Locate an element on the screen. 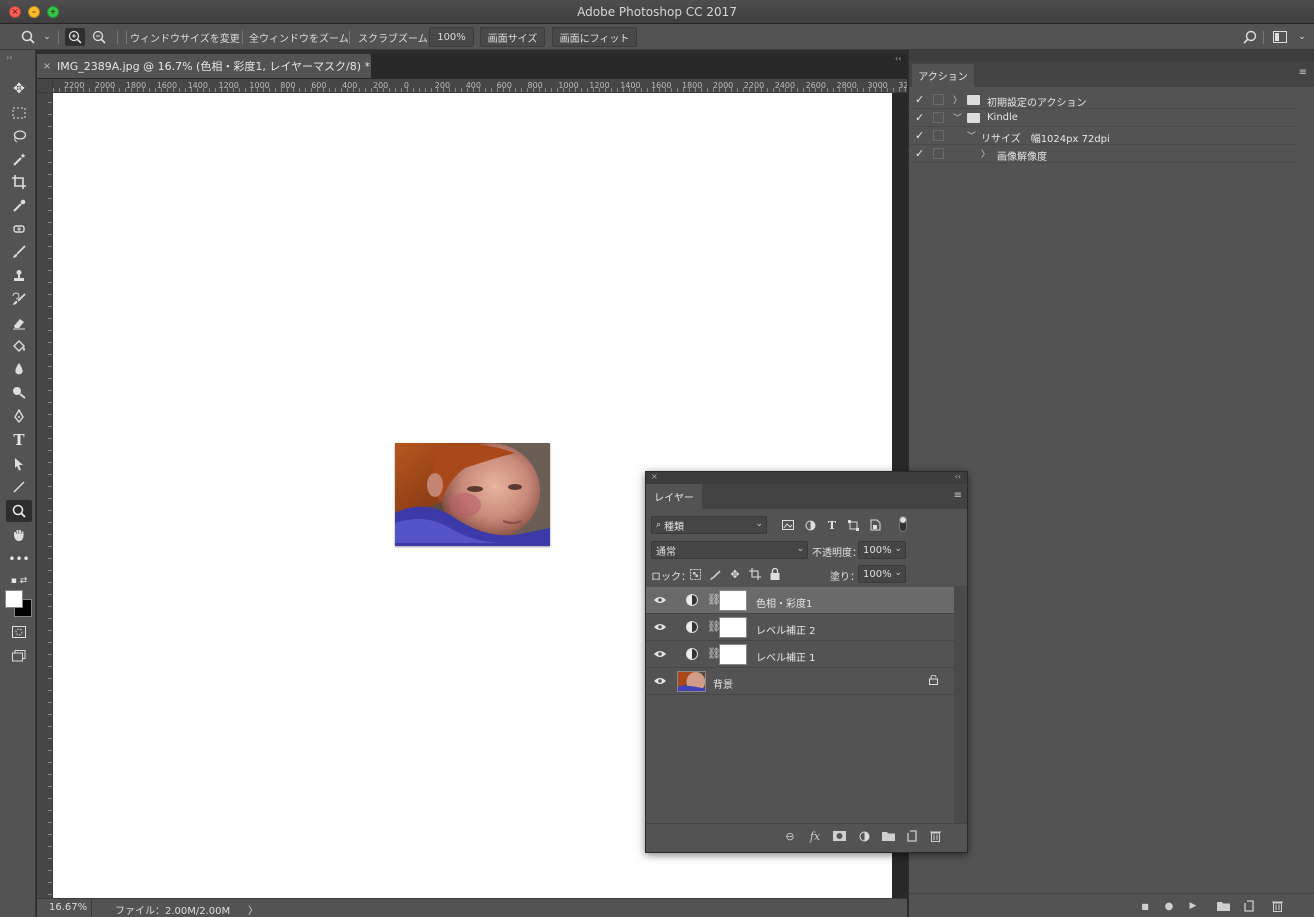  close-panel-icon: × is located at coordinates (654, 476).